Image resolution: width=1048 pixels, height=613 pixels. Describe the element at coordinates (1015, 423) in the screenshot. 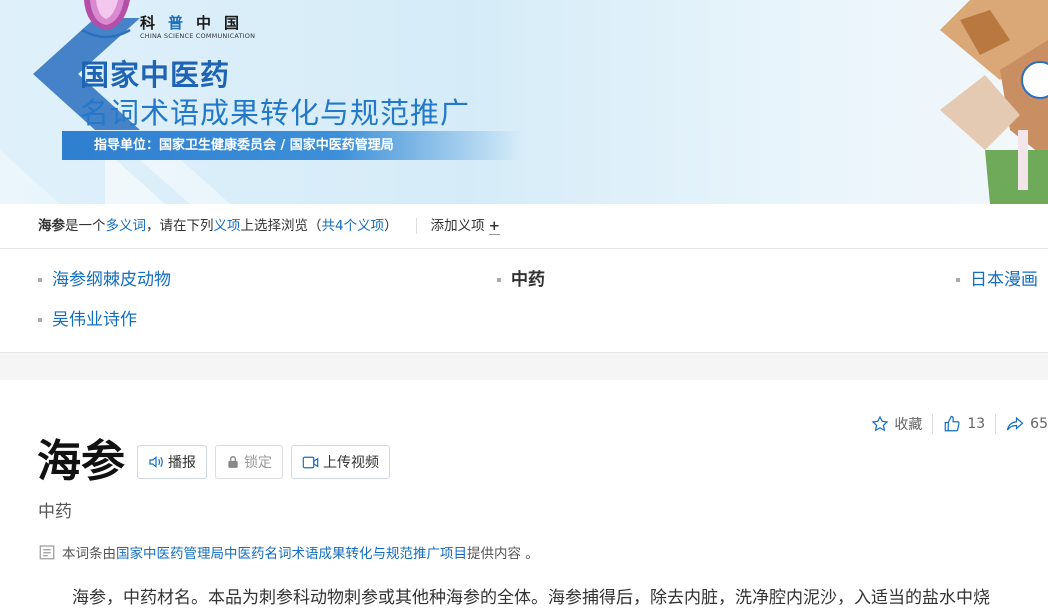

I see `share-icon` at that location.